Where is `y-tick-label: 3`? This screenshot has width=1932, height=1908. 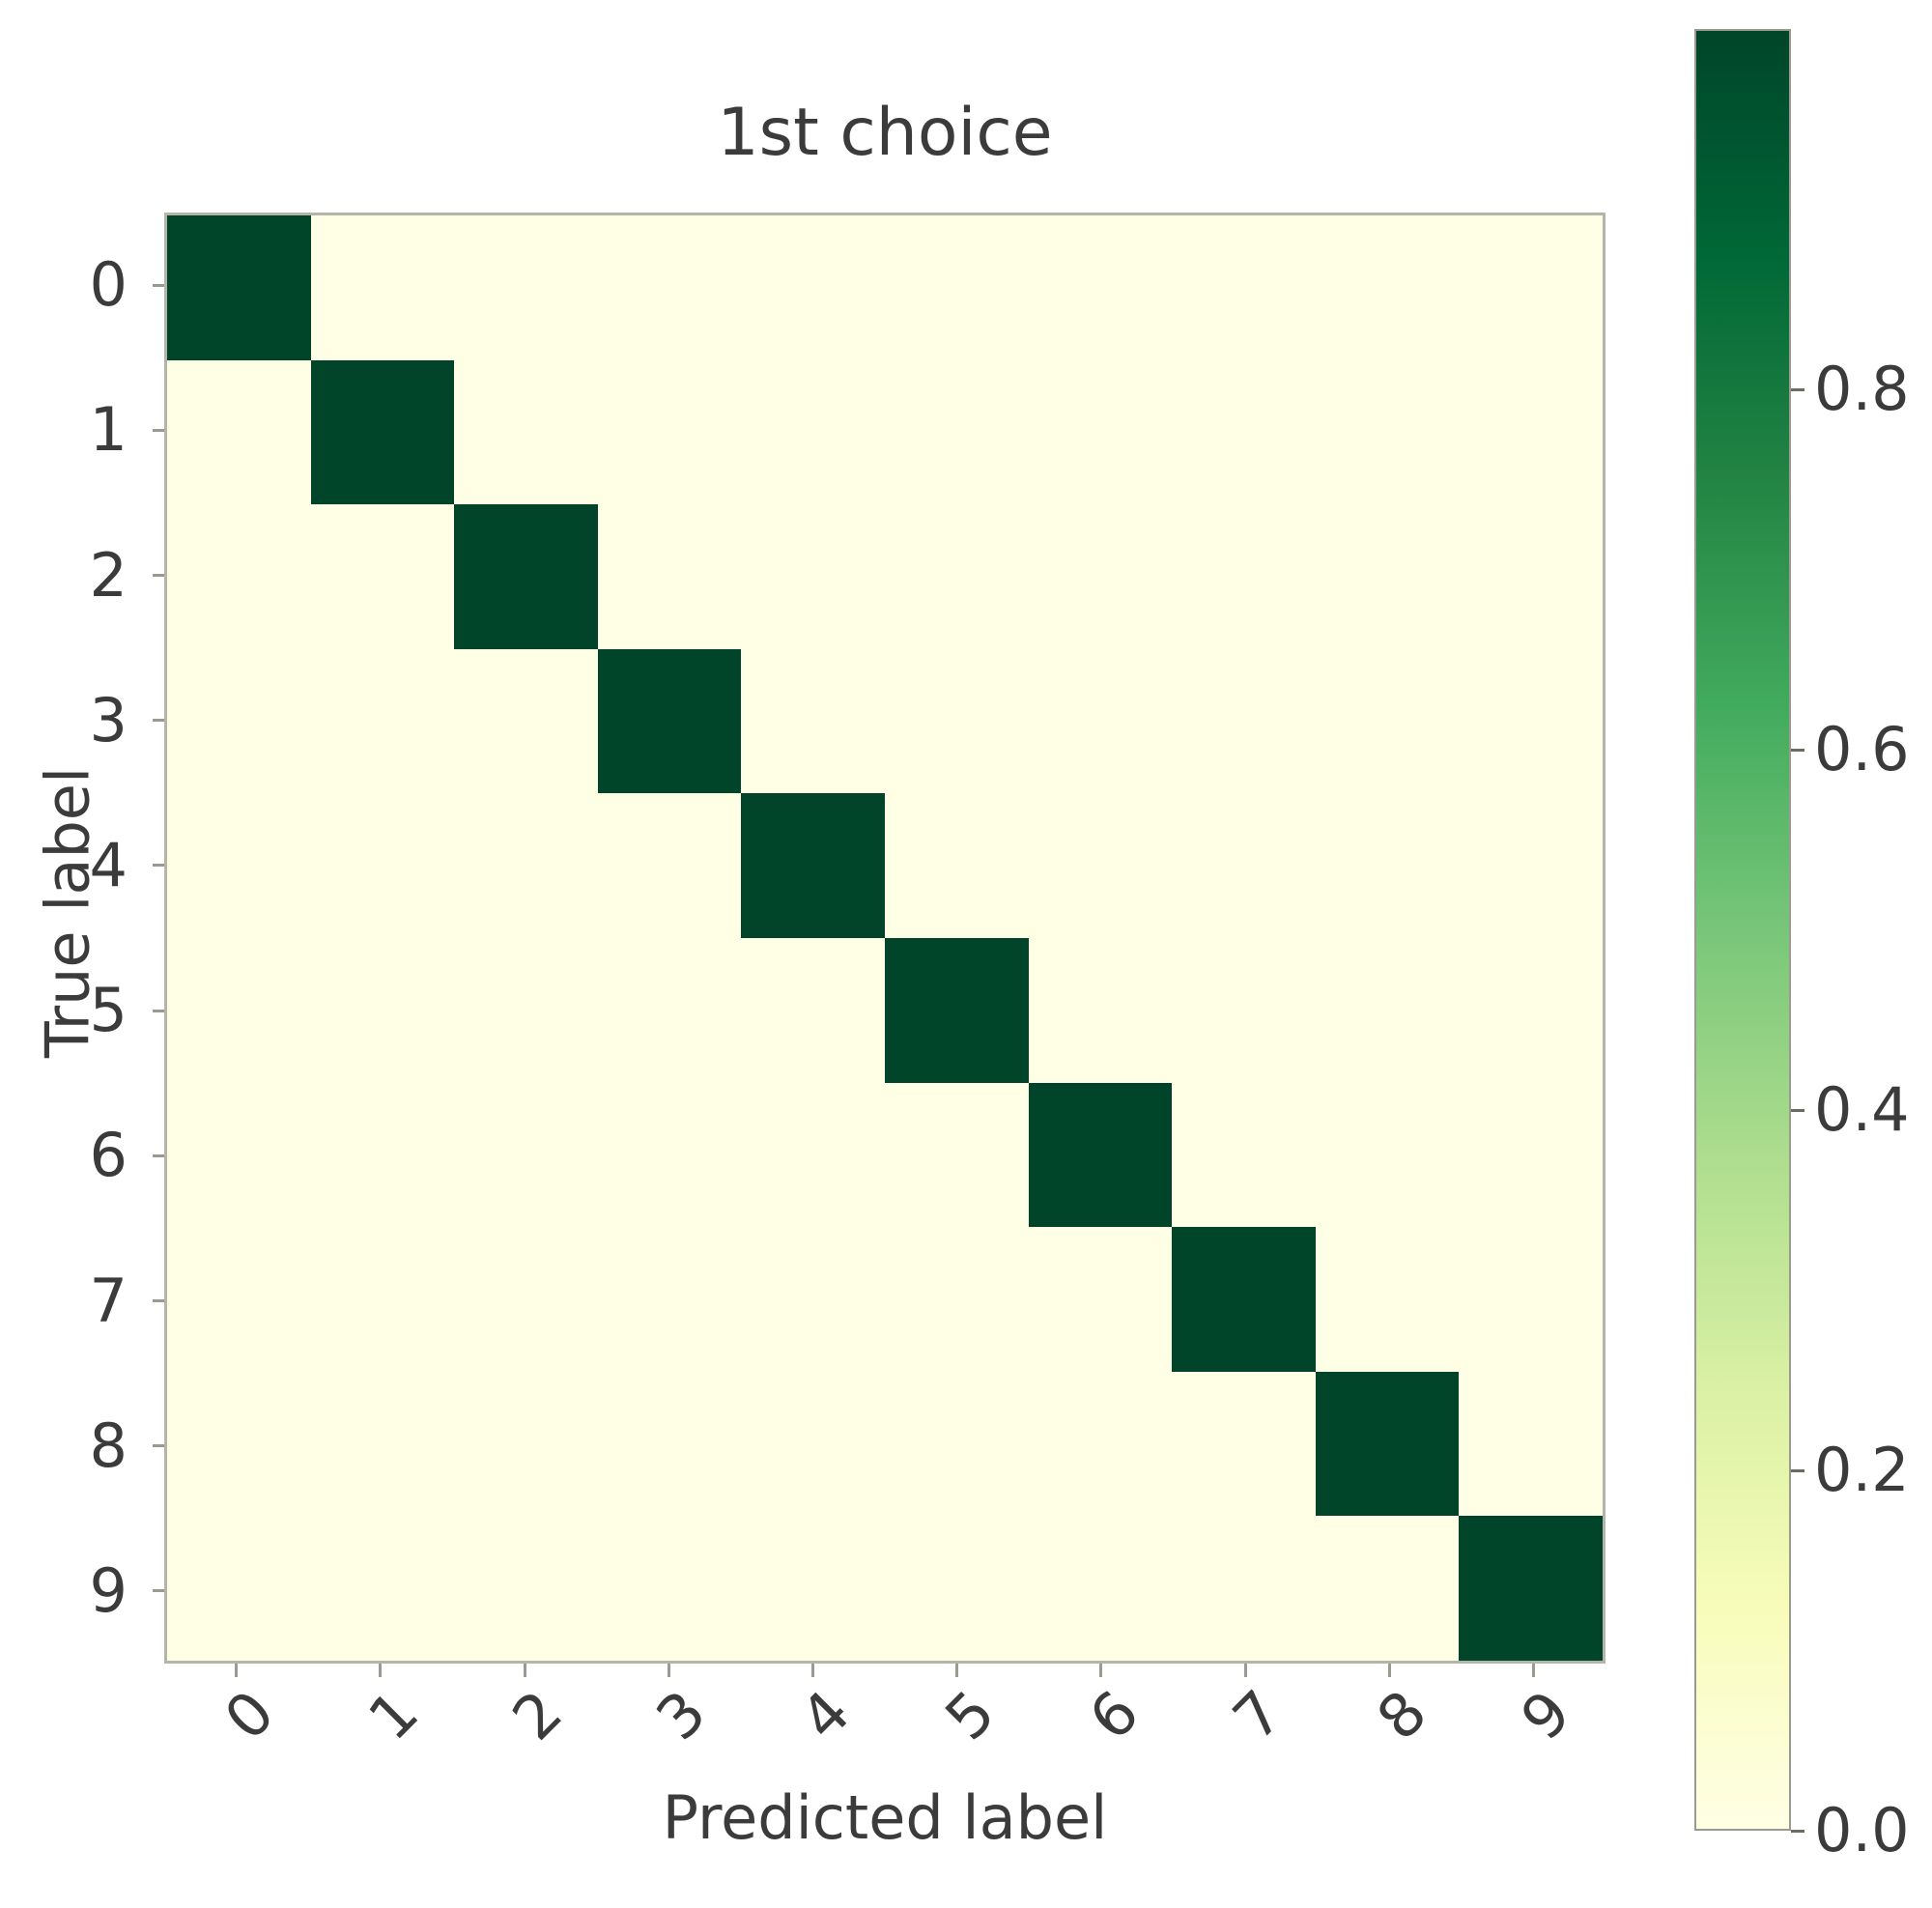
y-tick-label: 3 is located at coordinates (108, 720).